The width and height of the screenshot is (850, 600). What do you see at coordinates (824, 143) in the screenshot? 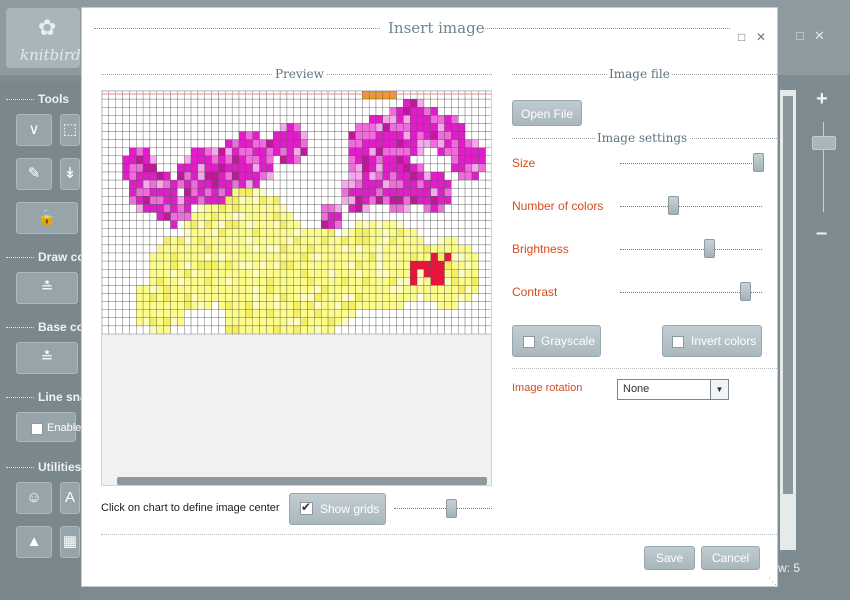
I see `zoom-slider-thumb` at bounding box center [824, 143].